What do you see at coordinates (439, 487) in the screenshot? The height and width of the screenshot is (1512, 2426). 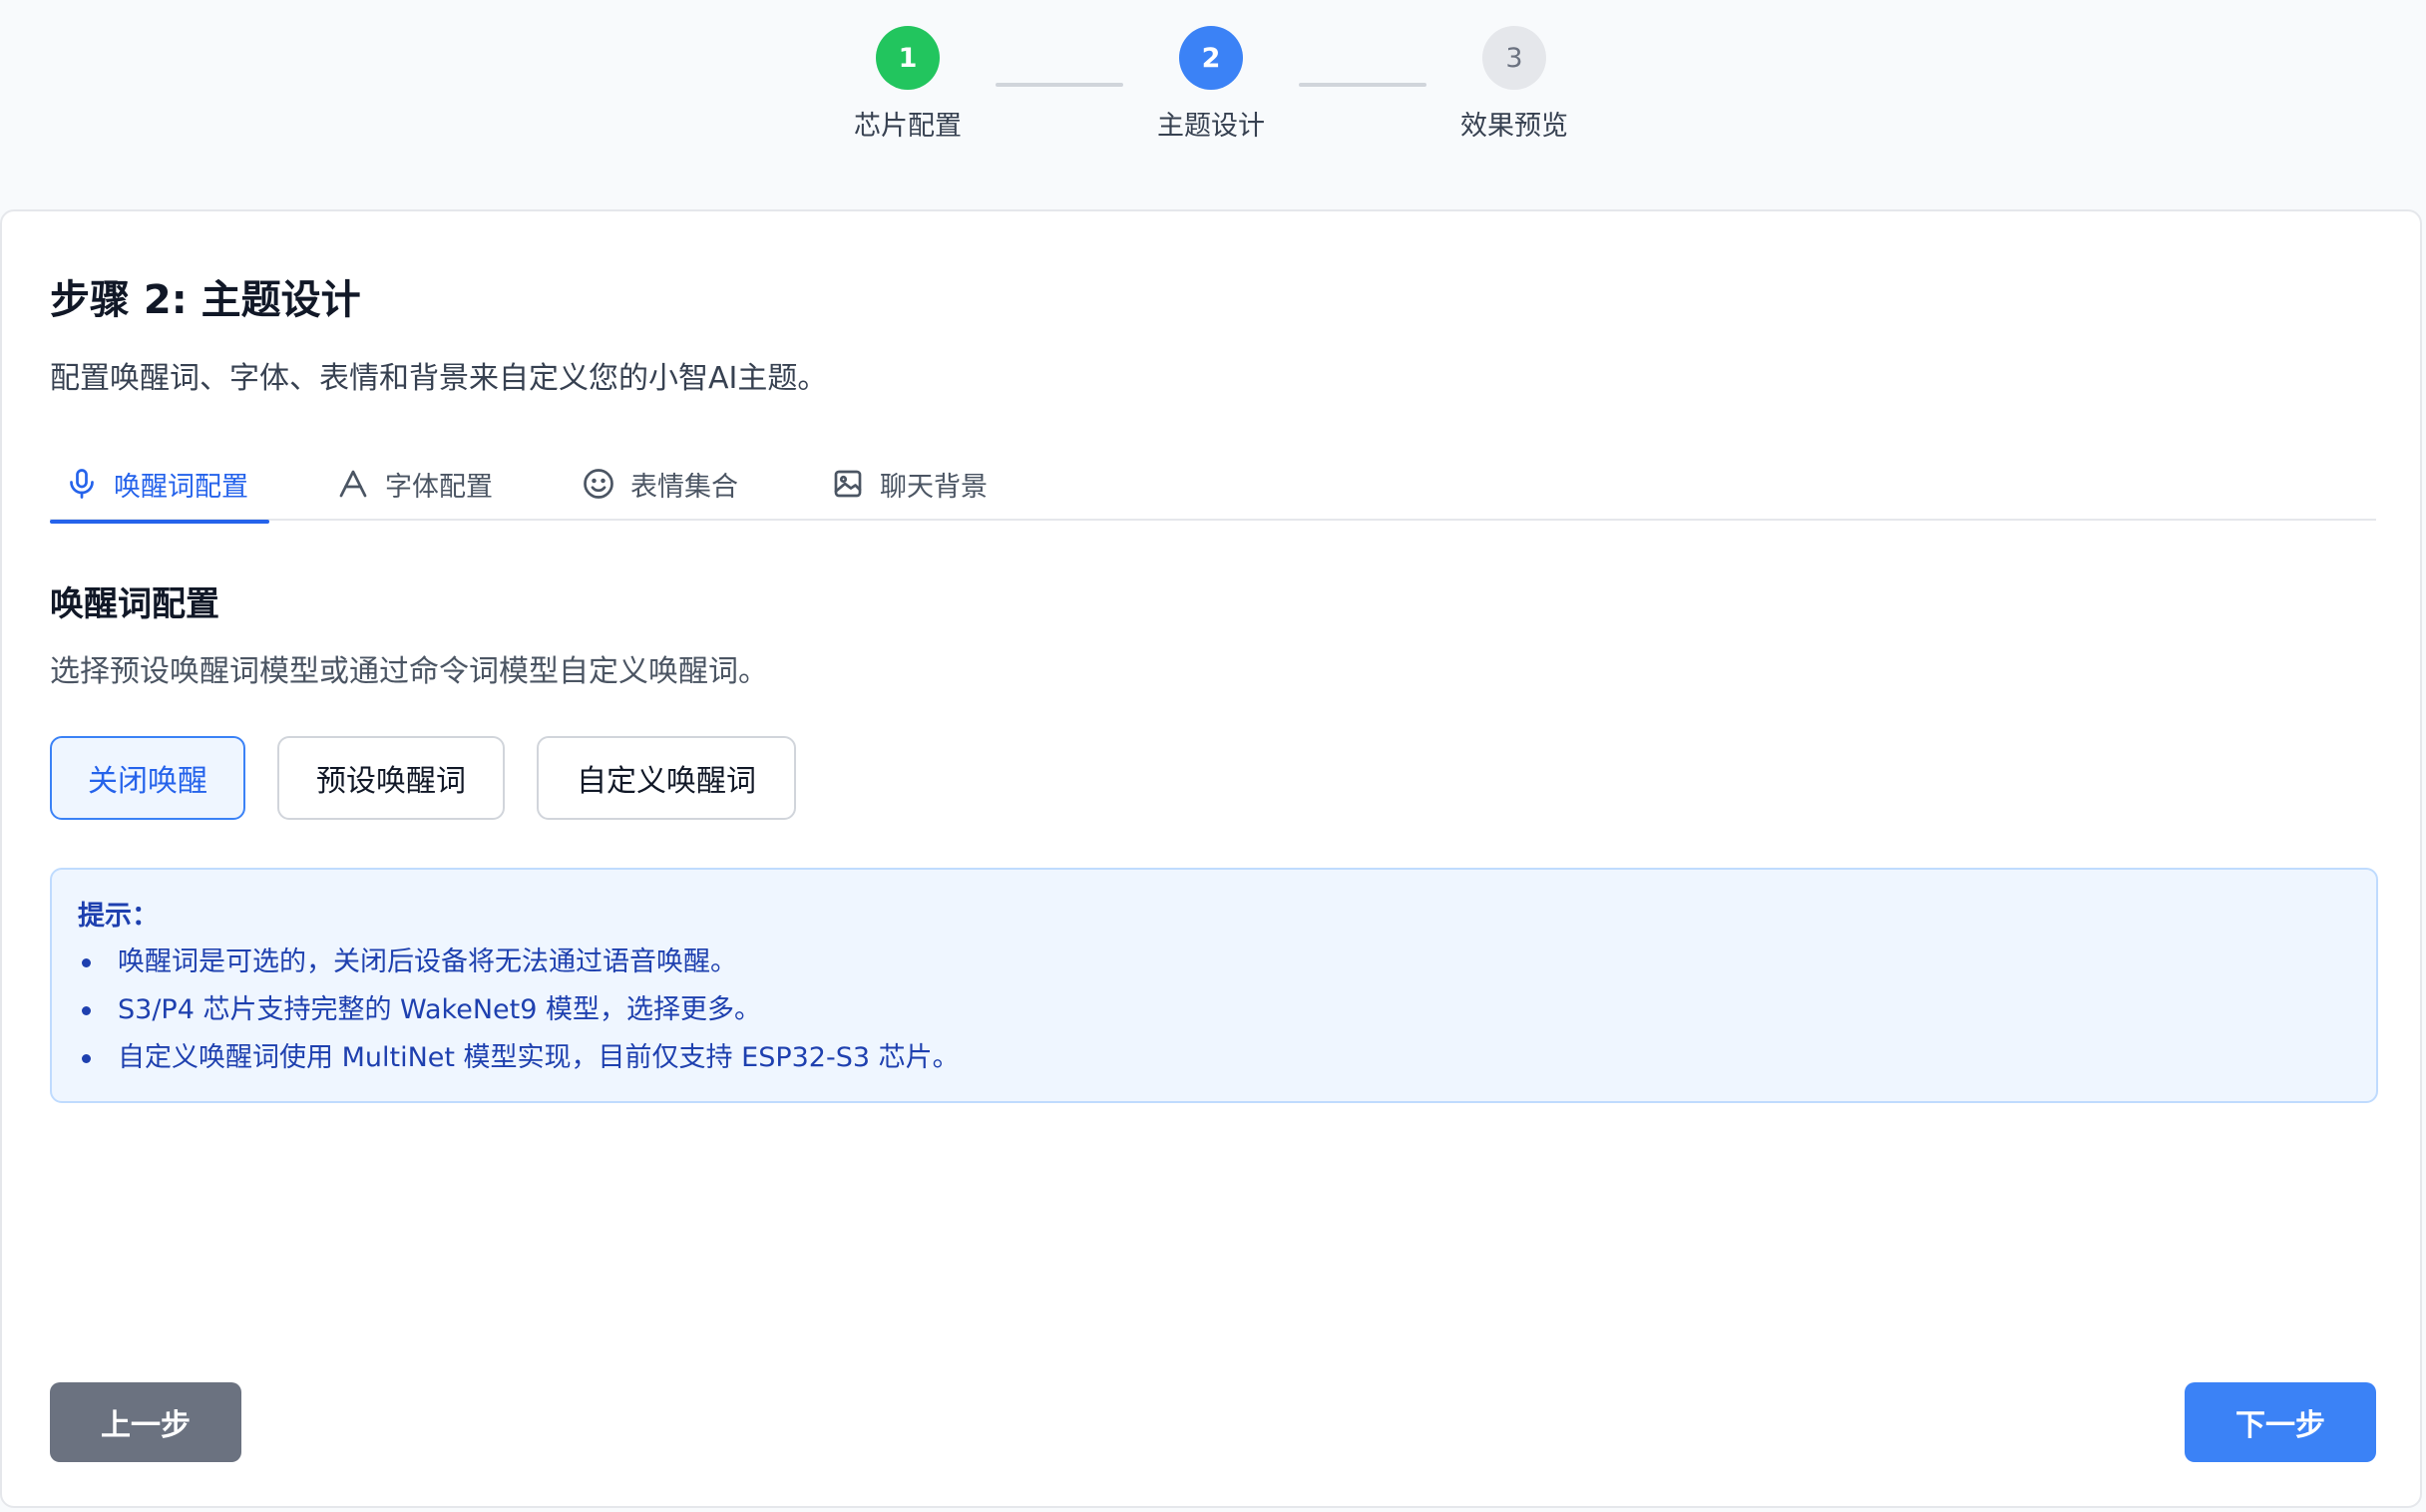 I see `tab-label: 字体配置` at bounding box center [439, 487].